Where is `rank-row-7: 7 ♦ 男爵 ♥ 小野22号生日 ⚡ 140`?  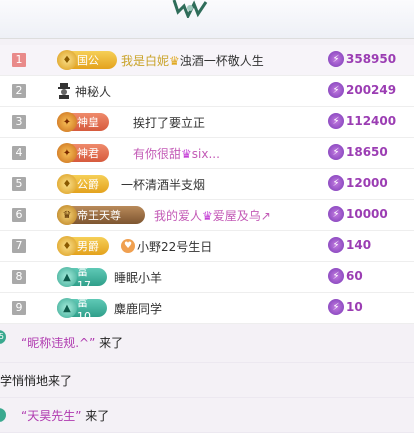
rank-row-7: 7 ♦ 男爵 ♥ 小野22号生日 ⚡ 140 is located at coordinates (207, 246).